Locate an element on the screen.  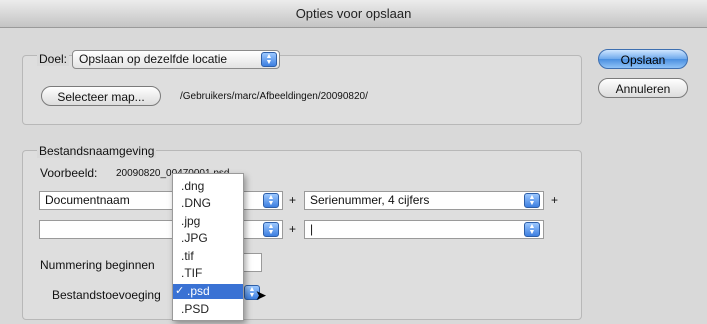
name-part-2-value: Serienummer, 4 cijfers is located at coordinates (370, 200).